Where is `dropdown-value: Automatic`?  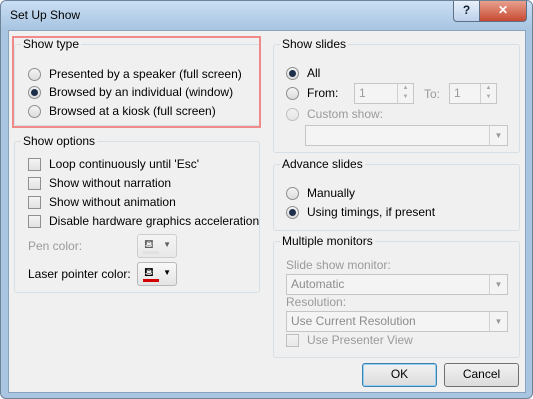
dropdown-value: Automatic is located at coordinates (318, 284).